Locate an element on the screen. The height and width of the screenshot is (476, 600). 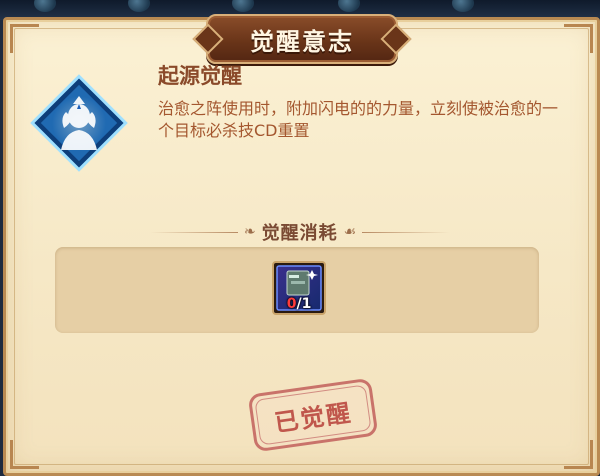
skill-name: 起源觉醒 is located at coordinates (200, 76).